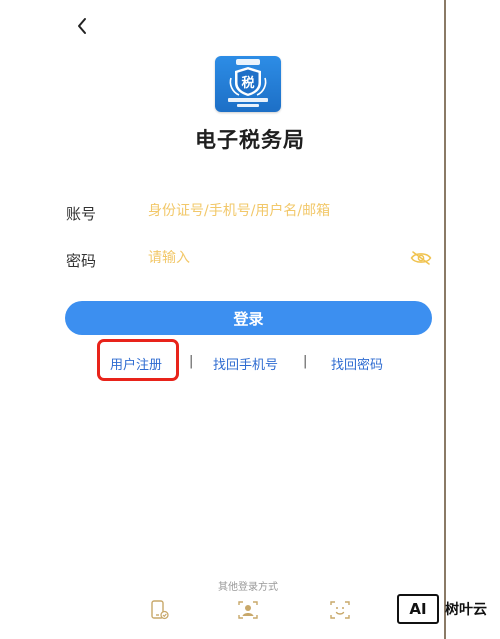  I want to click on app-logo: 税, so click(248, 84).